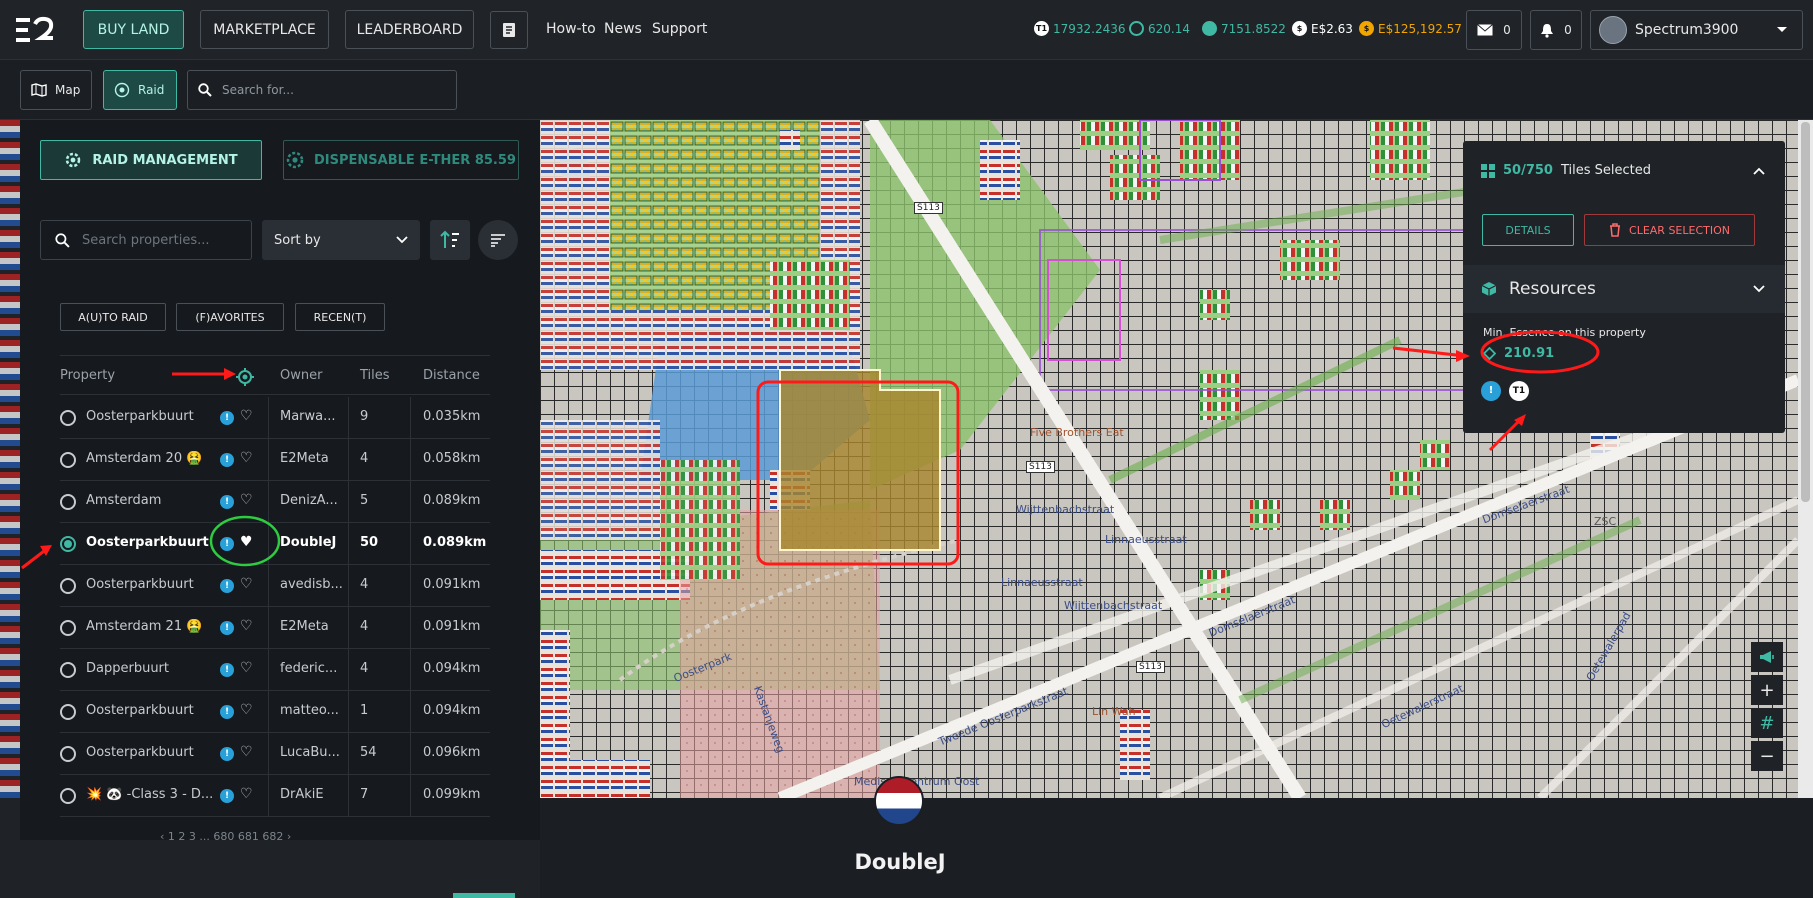 This screenshot has height=898, width=1813. Describe the element at coordinates (409, 29) in the screenshot. I see `leaderboard-button: LEADERBOARD` at that location.